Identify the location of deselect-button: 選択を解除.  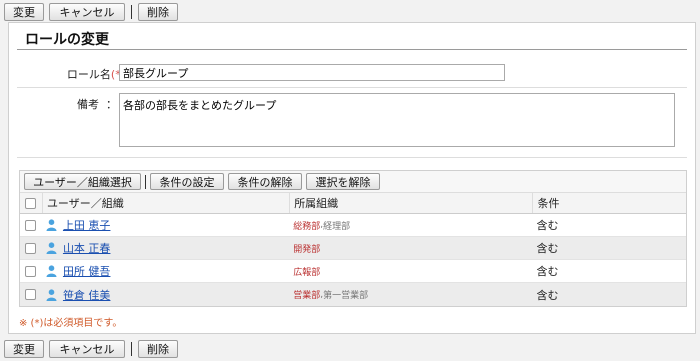
(343, 181).